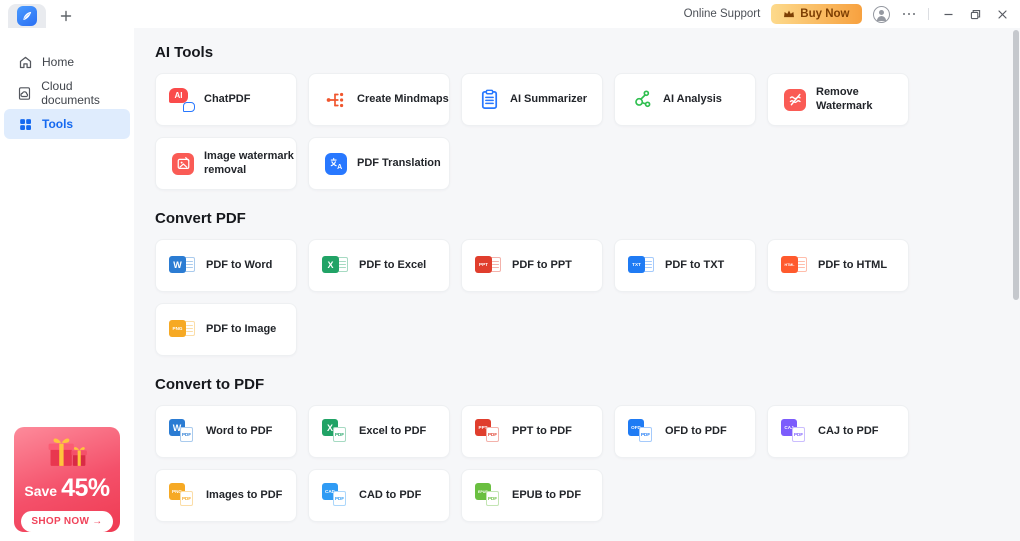 The height and width of the screenshot is (541, 1020). I want to click on tool-card-excel-to-pdf: X PDF Excel to PDF, so click(379, 431).